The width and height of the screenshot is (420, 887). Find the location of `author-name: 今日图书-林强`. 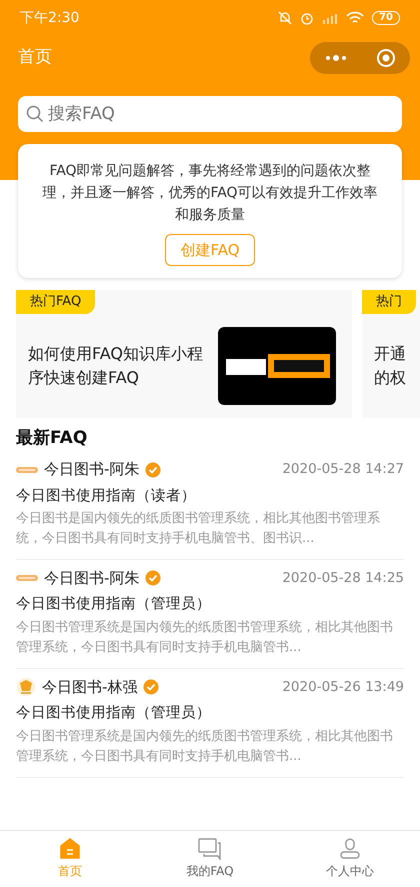

author-name: 今日图书-林强 is located at coordinates (90, 687).